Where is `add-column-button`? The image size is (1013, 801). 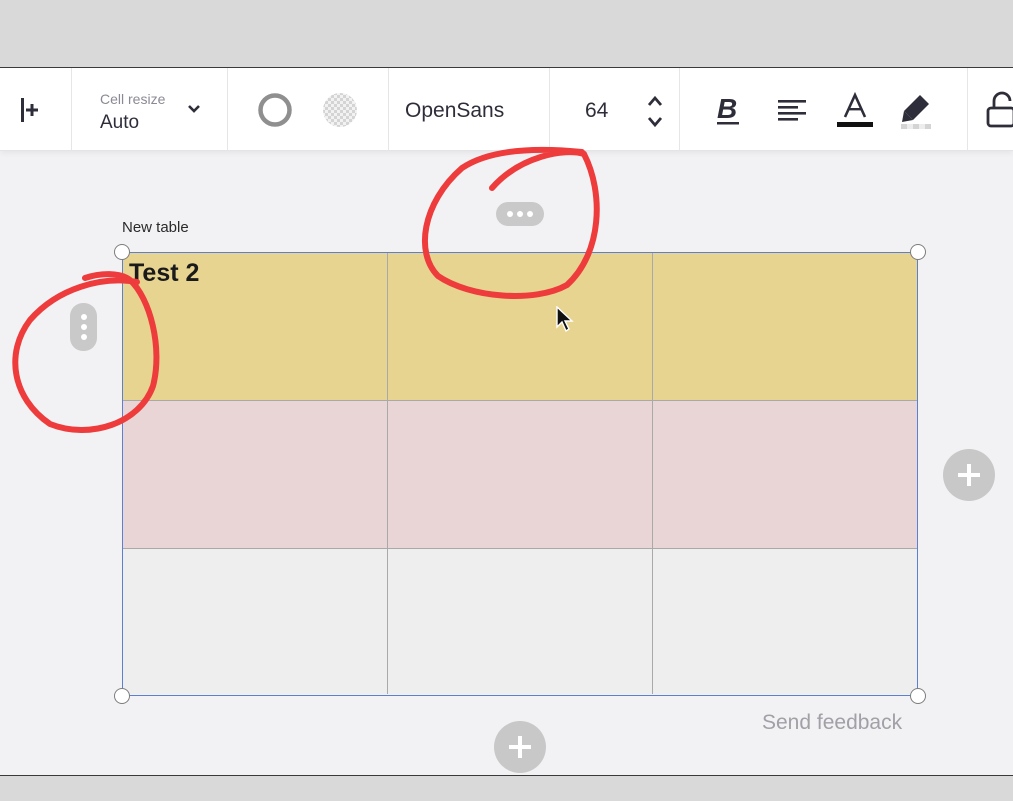 add-column-button is located at coordinates (969, 475).